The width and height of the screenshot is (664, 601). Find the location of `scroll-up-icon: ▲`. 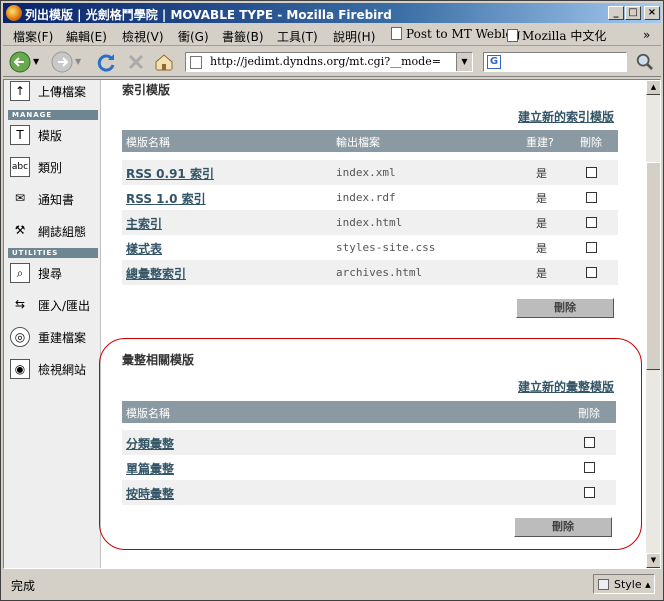

scroll-up-icon: ▲ is located at coordinates (653, 87).